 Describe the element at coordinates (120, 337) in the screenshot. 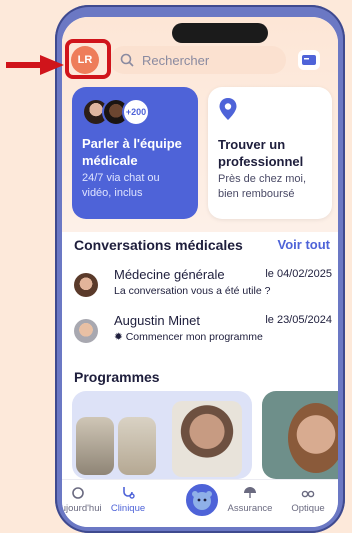

I see `sparkle-icon: ✹` at that location.